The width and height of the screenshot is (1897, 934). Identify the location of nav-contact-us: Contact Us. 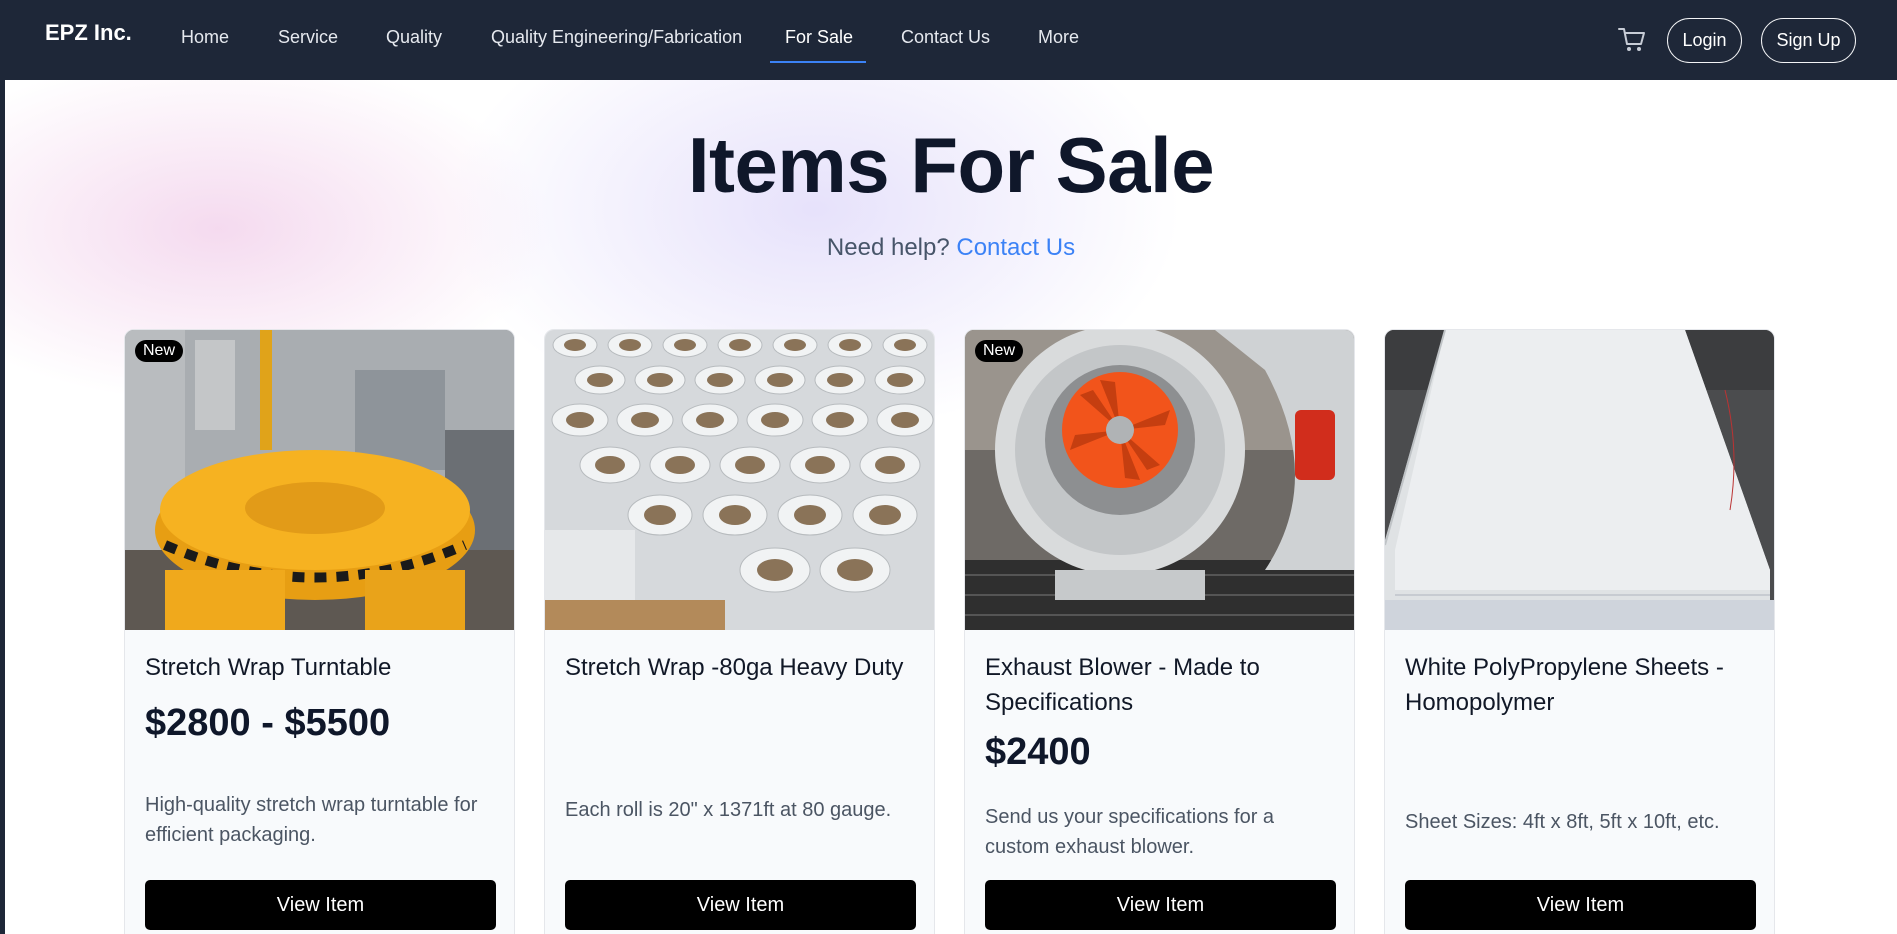
(945, 37).